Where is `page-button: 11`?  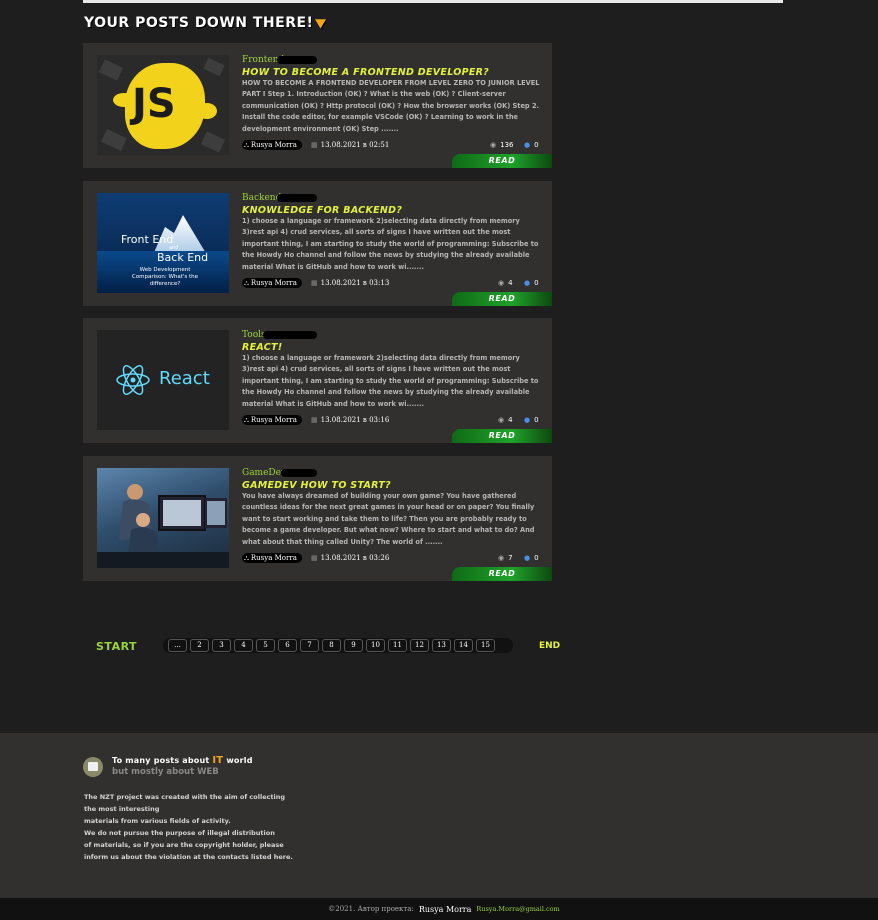
page-button: 11 is located at coordinates (397, 645).